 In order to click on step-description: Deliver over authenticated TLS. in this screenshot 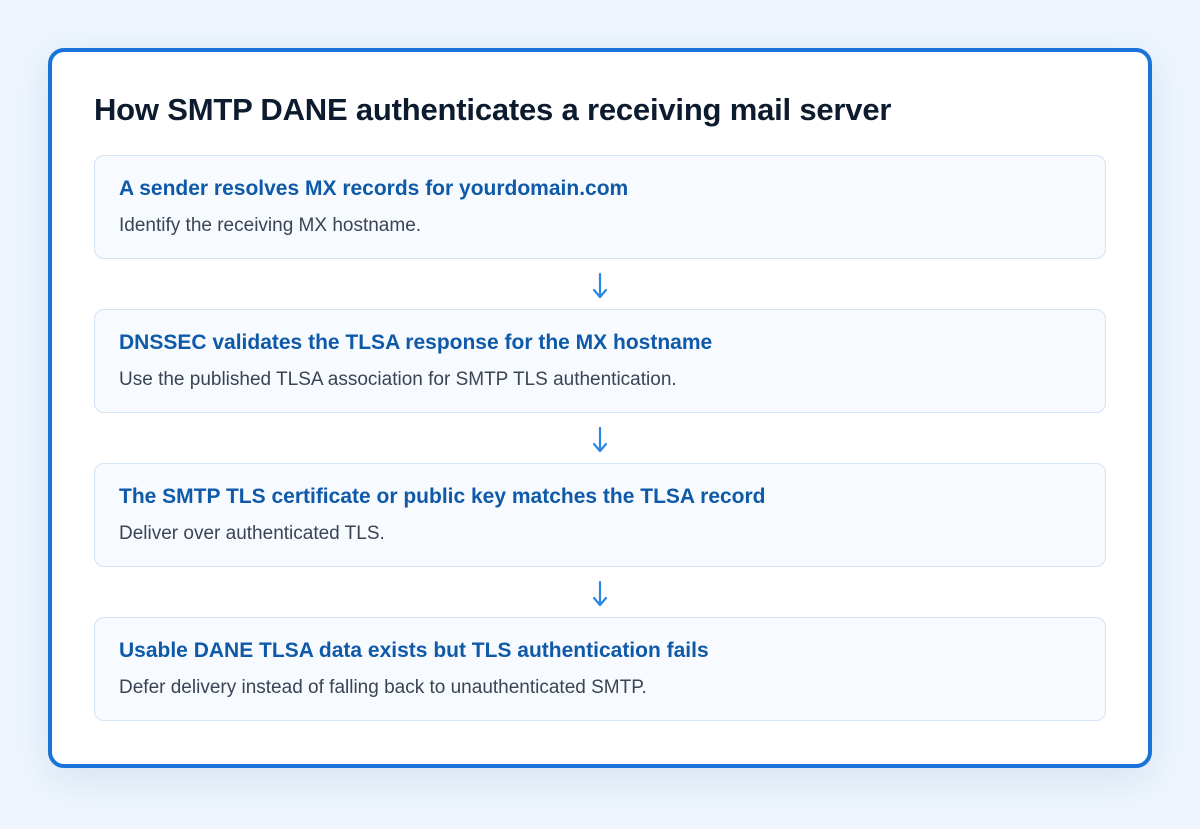, I will do `click(252, 533)`.